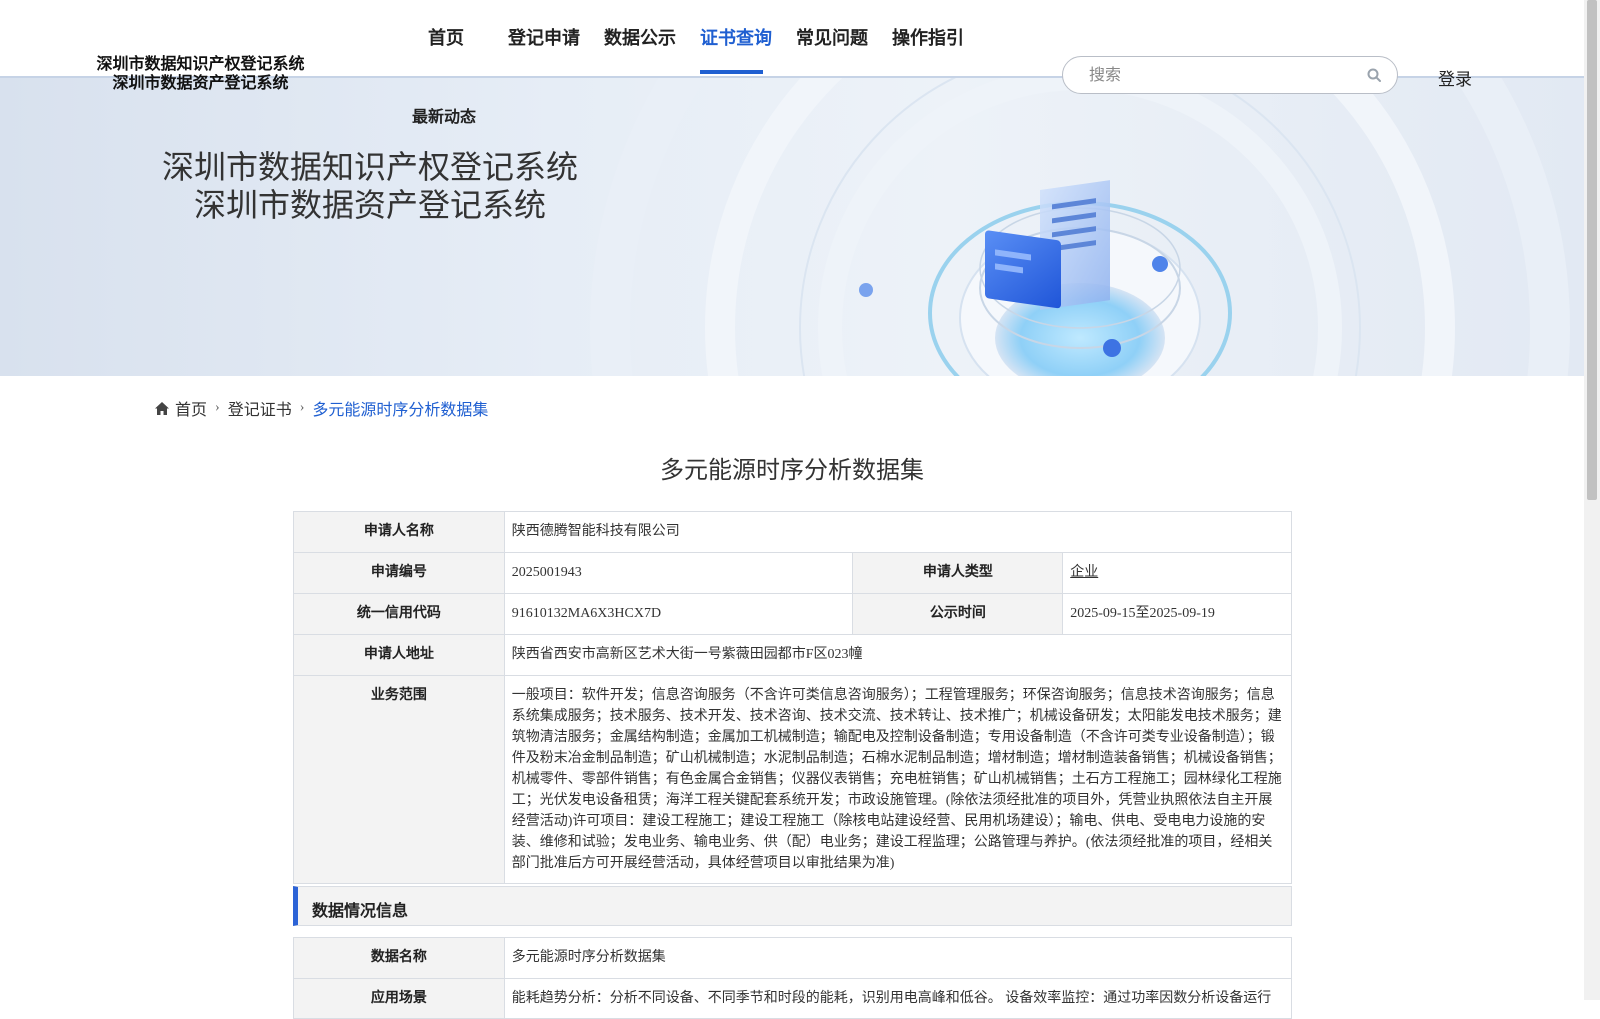 This screenshot has width=1600, height=1019. I want to click on application-no-label: 申请编号, so click(399, 573).